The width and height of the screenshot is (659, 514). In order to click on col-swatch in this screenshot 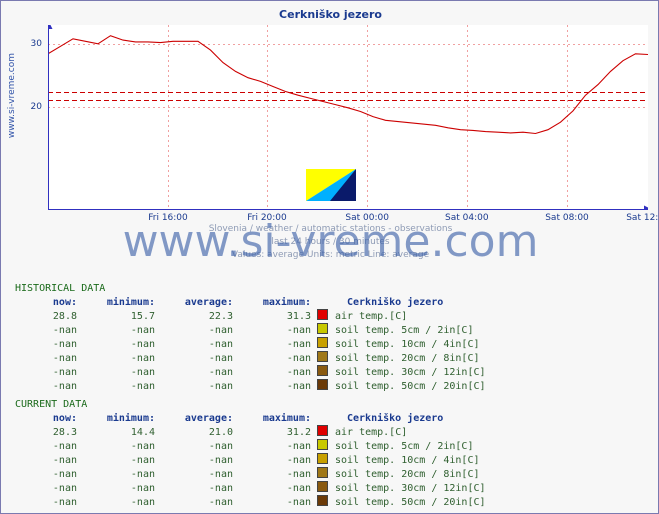, I will do `click(322, 302)`.